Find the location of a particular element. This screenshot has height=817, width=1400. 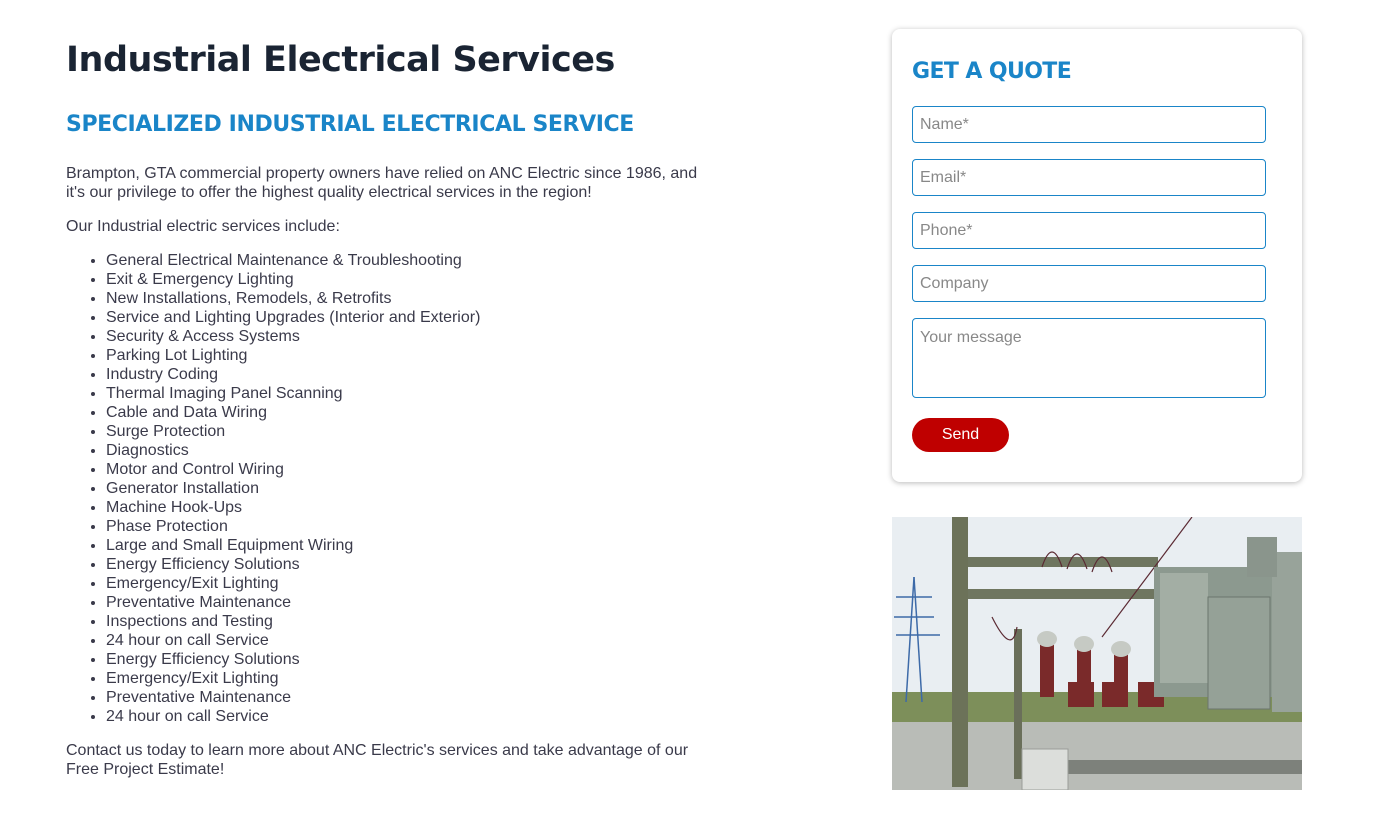

service-item: Industry Coding is located at coordinates (406, 374).